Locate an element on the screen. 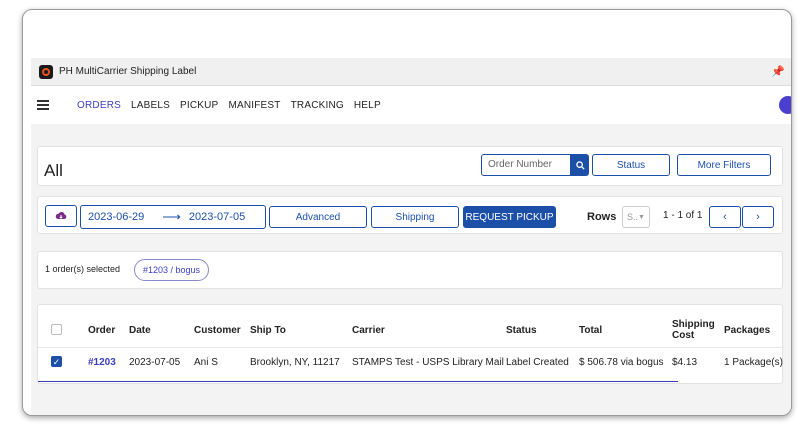 The image size is (811, 426). request-pickup-button: REQUEST PICKUP is located at coordinates (509, 217).